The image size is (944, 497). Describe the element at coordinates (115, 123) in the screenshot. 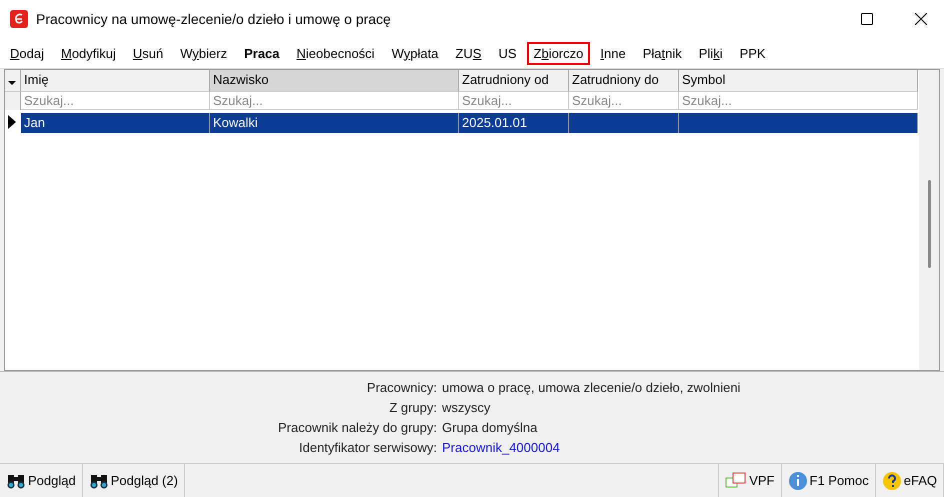

I see `table-cell: Jan` at that location.